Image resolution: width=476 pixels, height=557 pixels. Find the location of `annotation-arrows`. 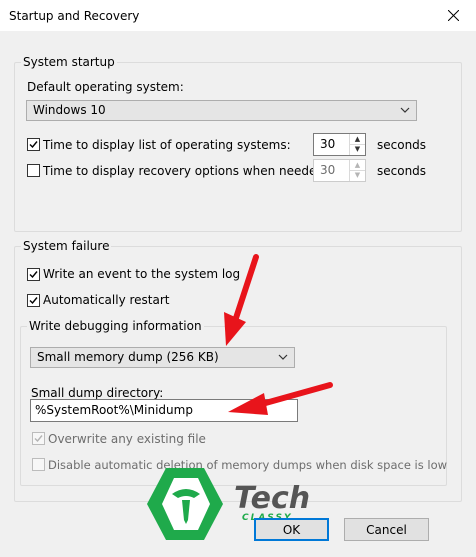

annotation-arrows is located at coordinates (278, 334).